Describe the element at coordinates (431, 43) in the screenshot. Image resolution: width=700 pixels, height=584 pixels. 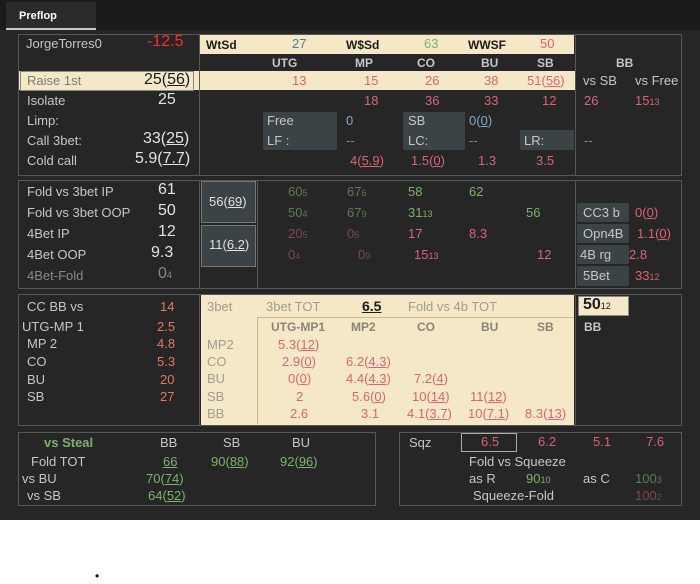
I see `wssd-value: 63` at that location.